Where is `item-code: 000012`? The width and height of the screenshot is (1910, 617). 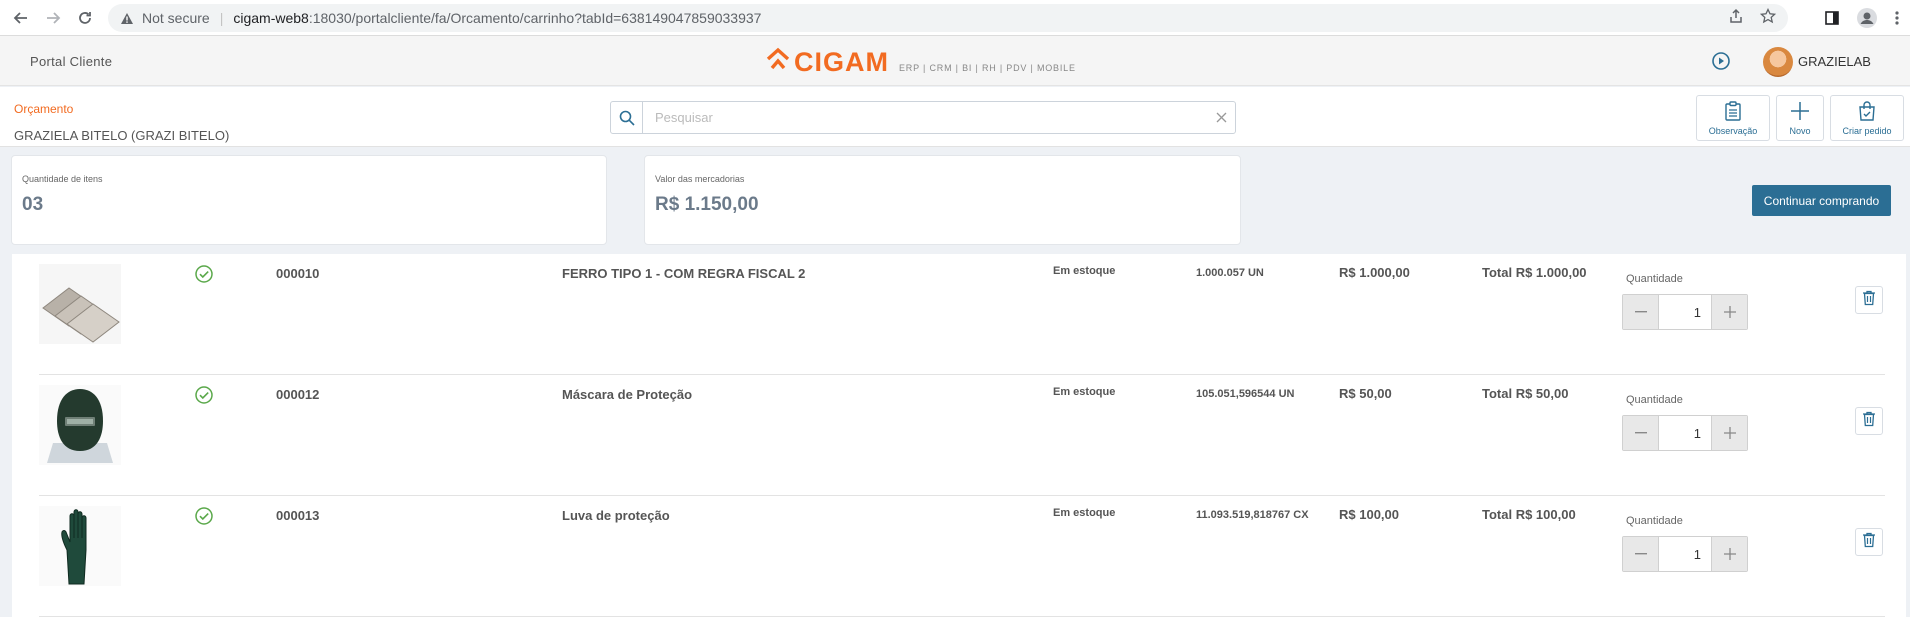
item-code: 000012 is located at coordinates (297, 394).